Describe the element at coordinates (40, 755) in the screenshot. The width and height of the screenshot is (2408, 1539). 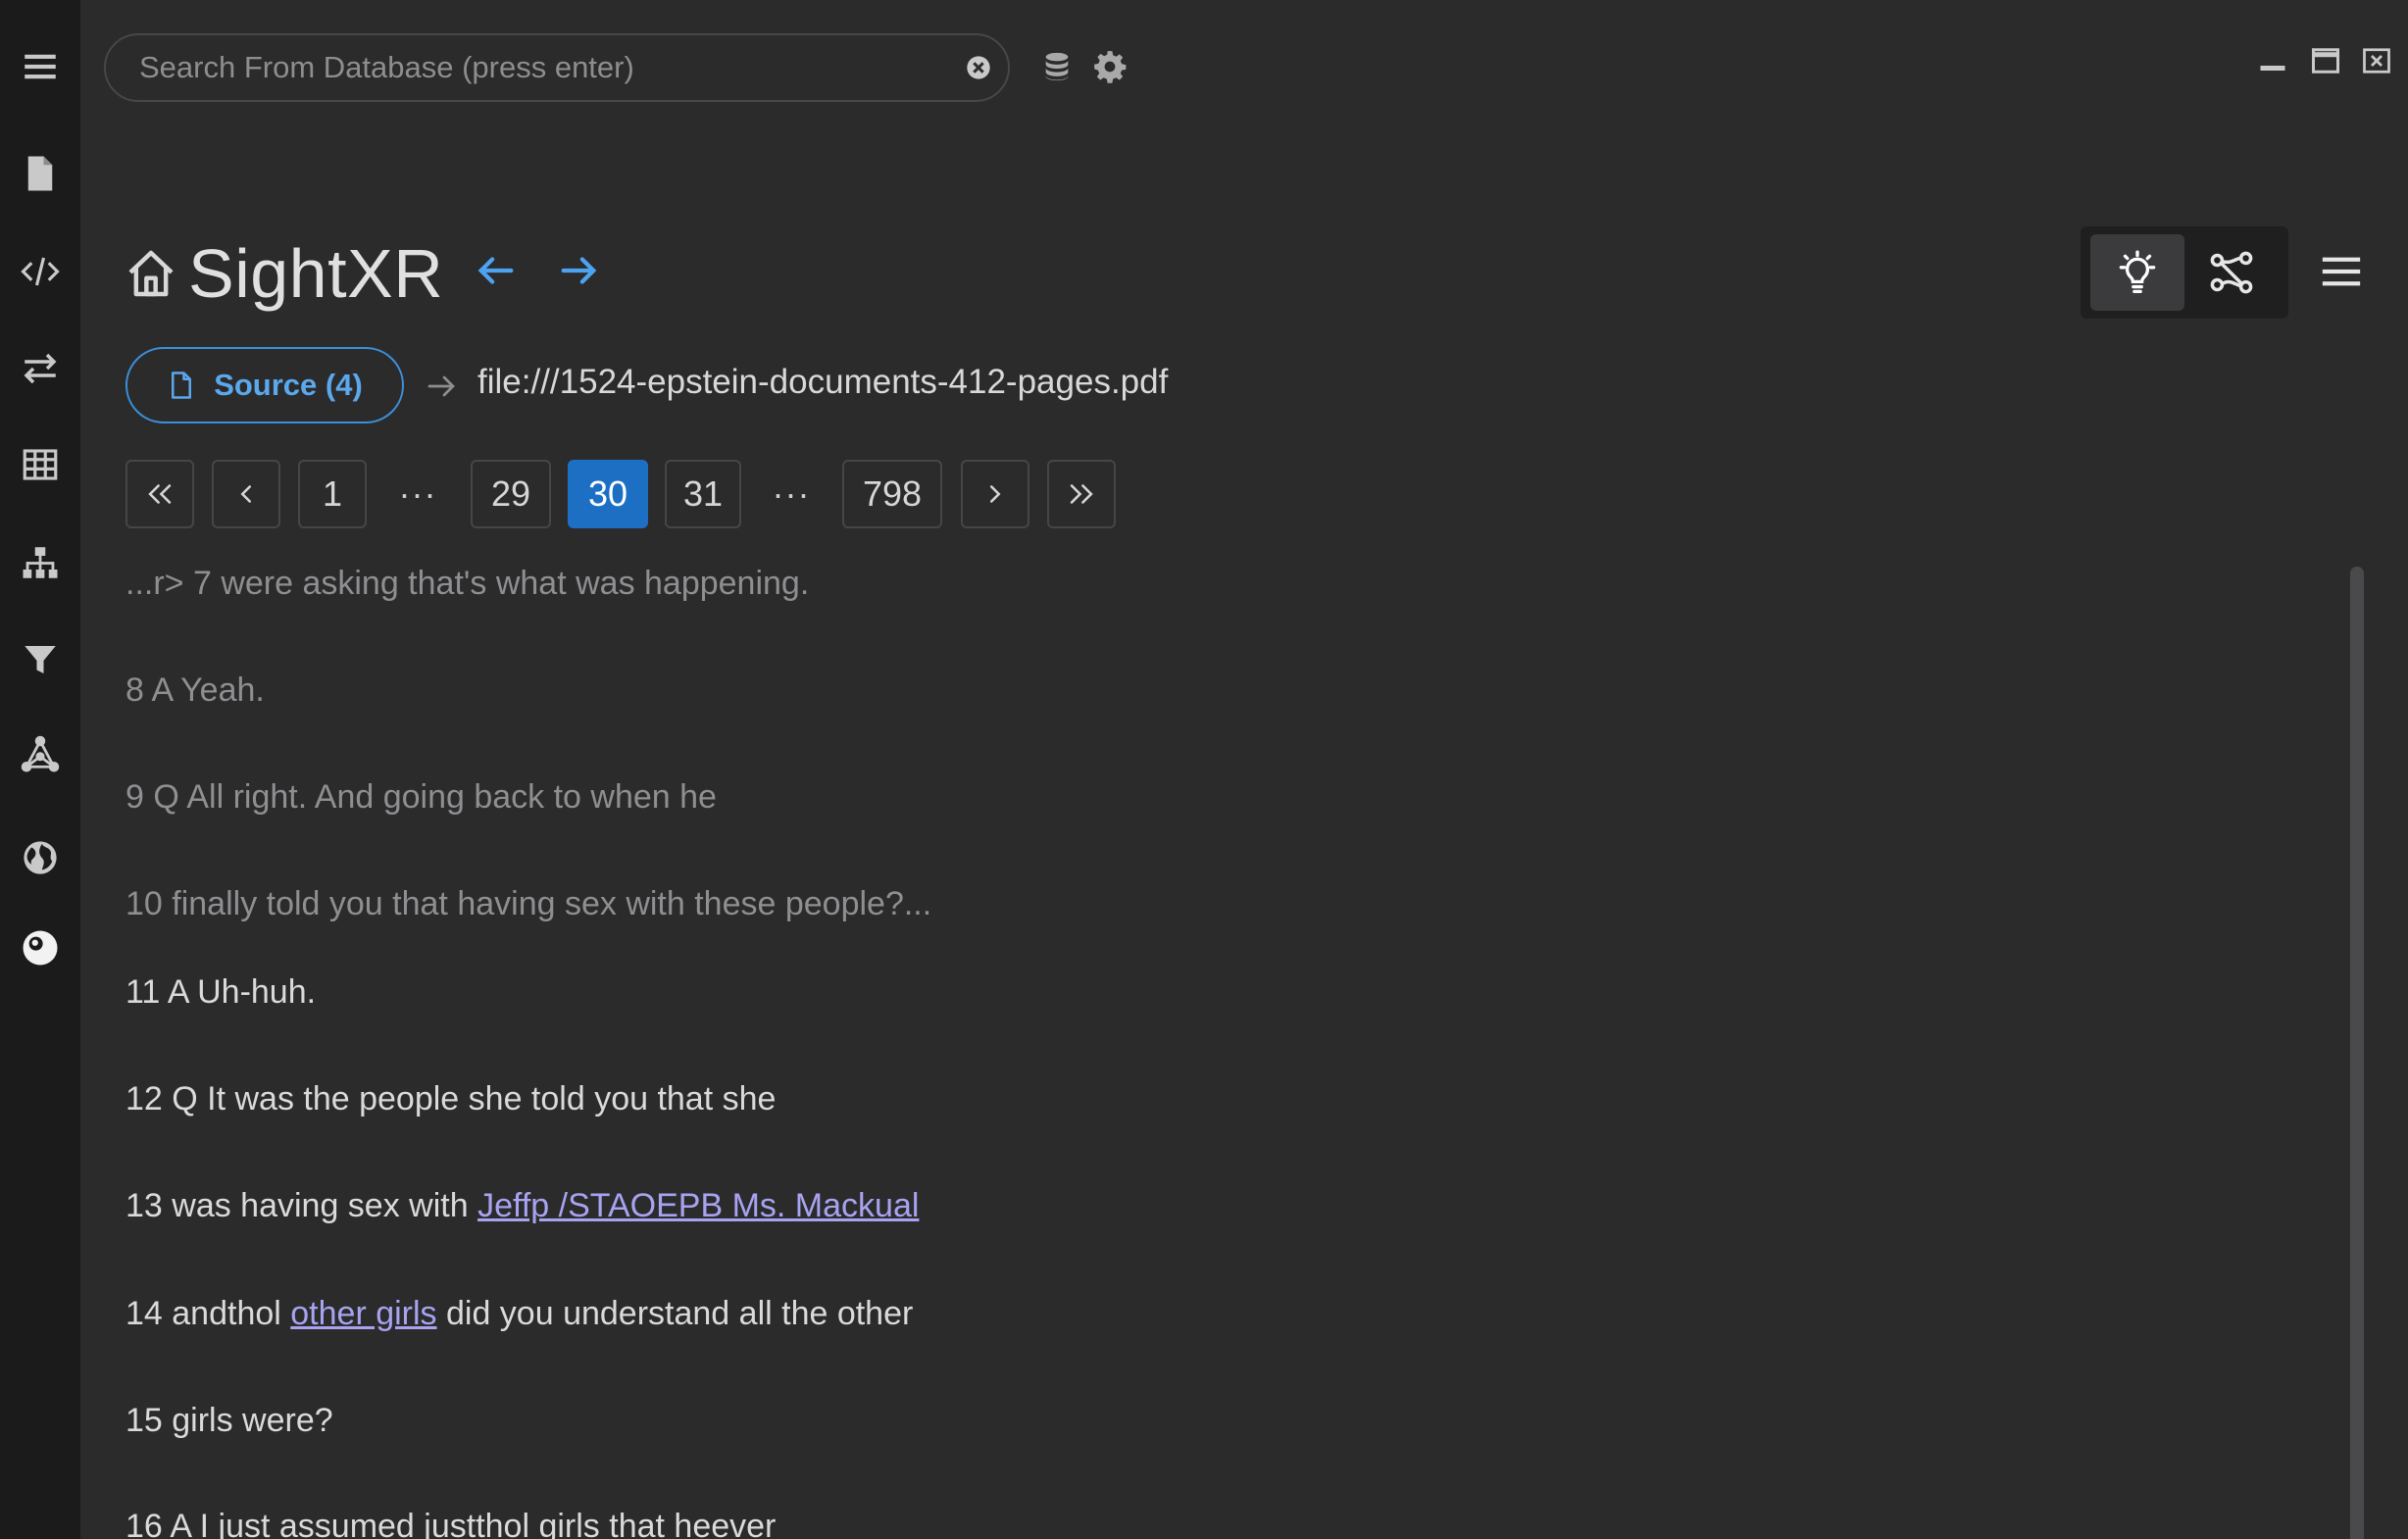
I see `network-icon` at that location.